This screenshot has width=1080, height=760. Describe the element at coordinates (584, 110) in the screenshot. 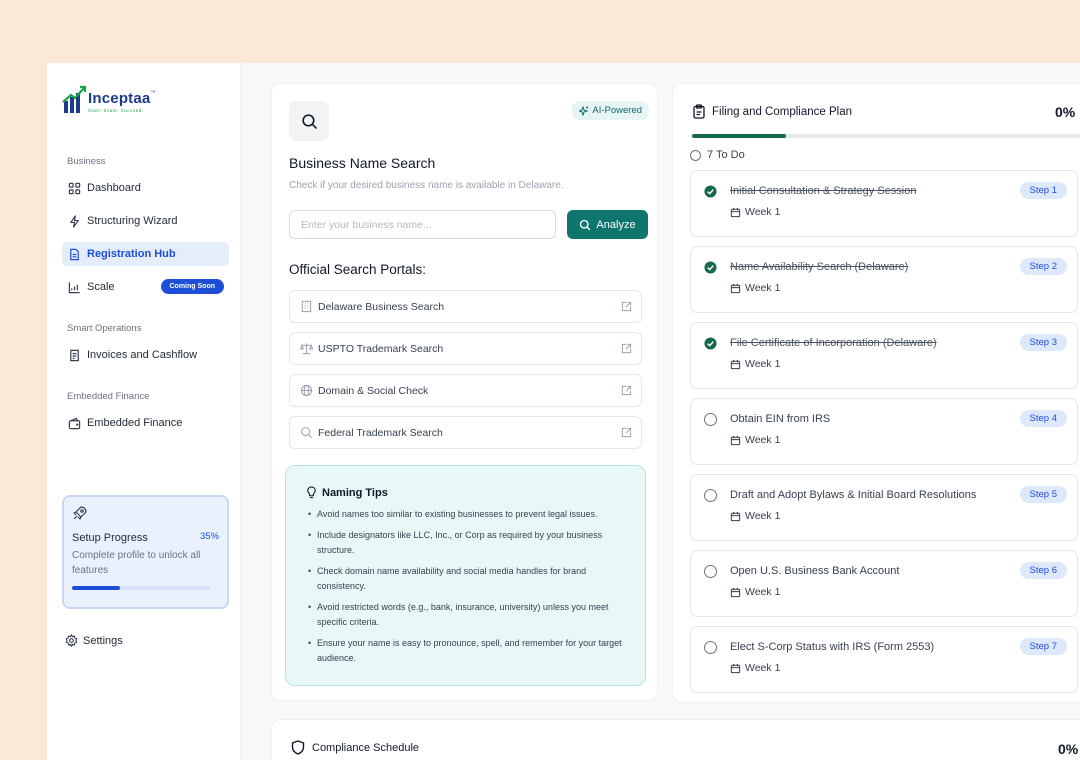

I see `sparkle-icon` at that location.